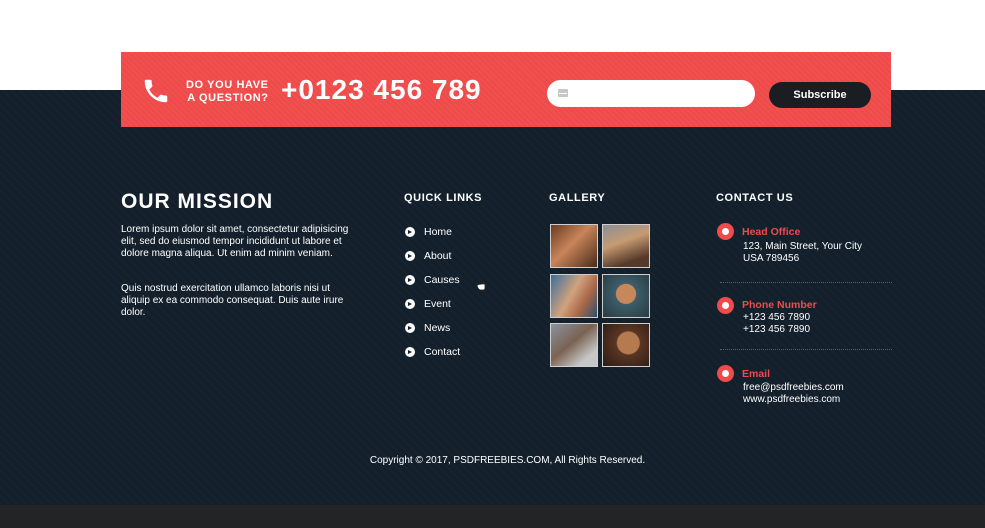 This screenshot has width=985, height=528. Describe the element at coordinates (771, 258) in the screenshot. I see `head-office-line2: USA 789456` at that location.